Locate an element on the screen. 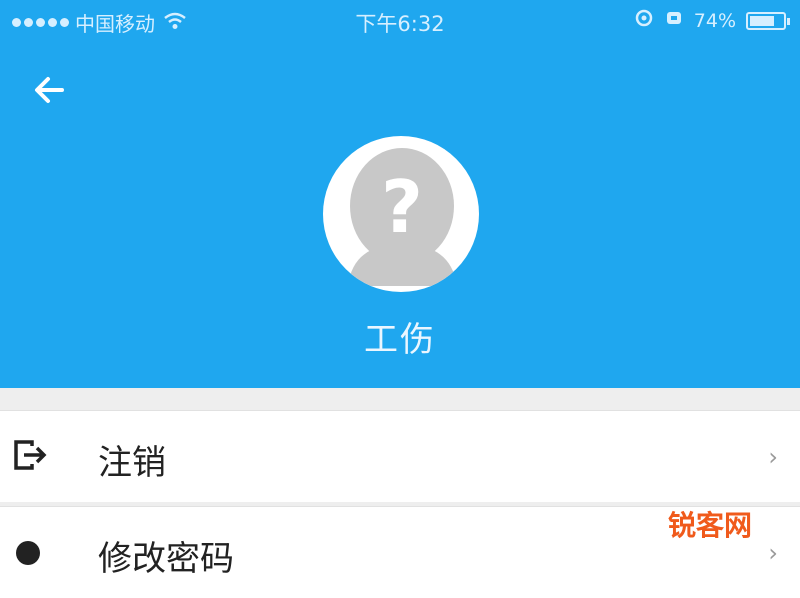 Image resolution: width=800 pixels, height=598 pixels. change-password-label: 修改密码 is located at coordinates (166, 559).